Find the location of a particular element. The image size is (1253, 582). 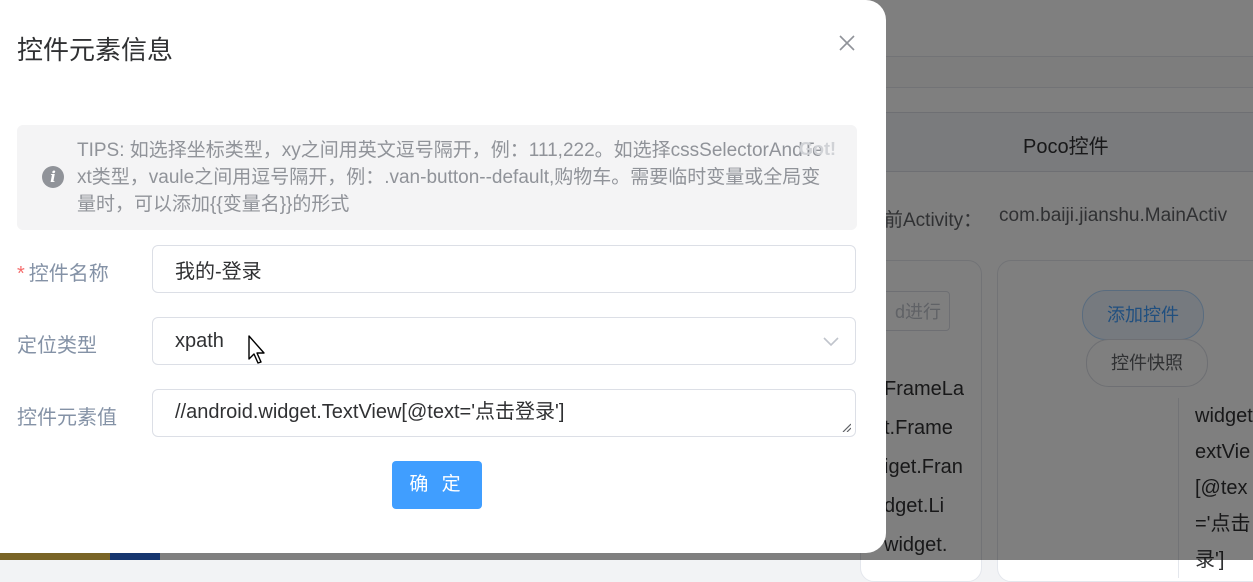

name-label: * 控件名称 is located at coordinates (63, 271).